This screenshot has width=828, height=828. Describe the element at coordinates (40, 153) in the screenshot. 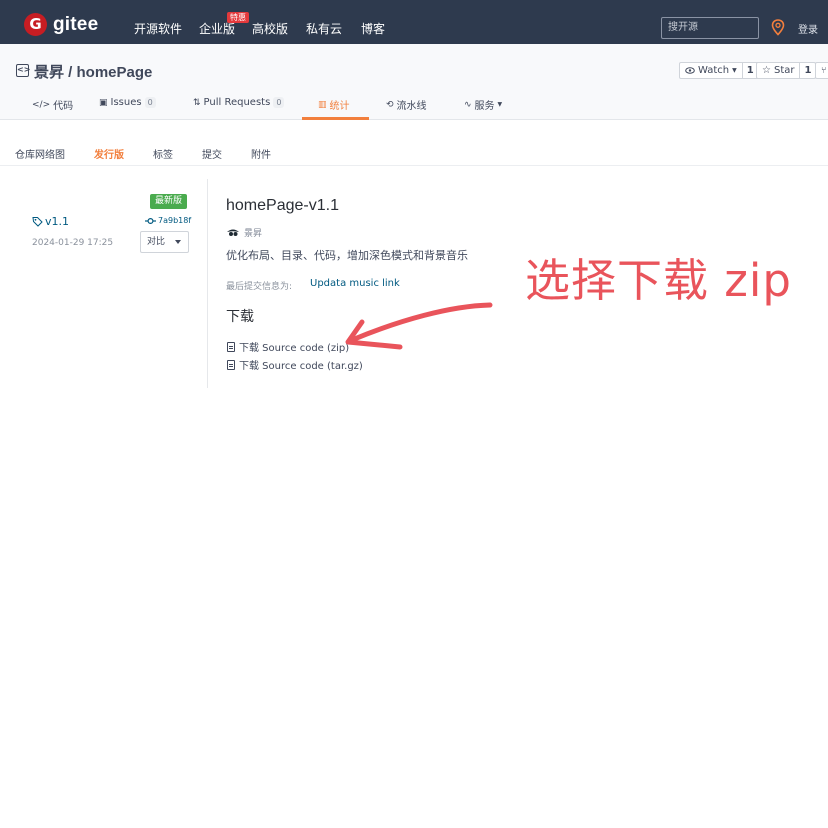

I see `subtab-network: 仓库网络图` at that location.